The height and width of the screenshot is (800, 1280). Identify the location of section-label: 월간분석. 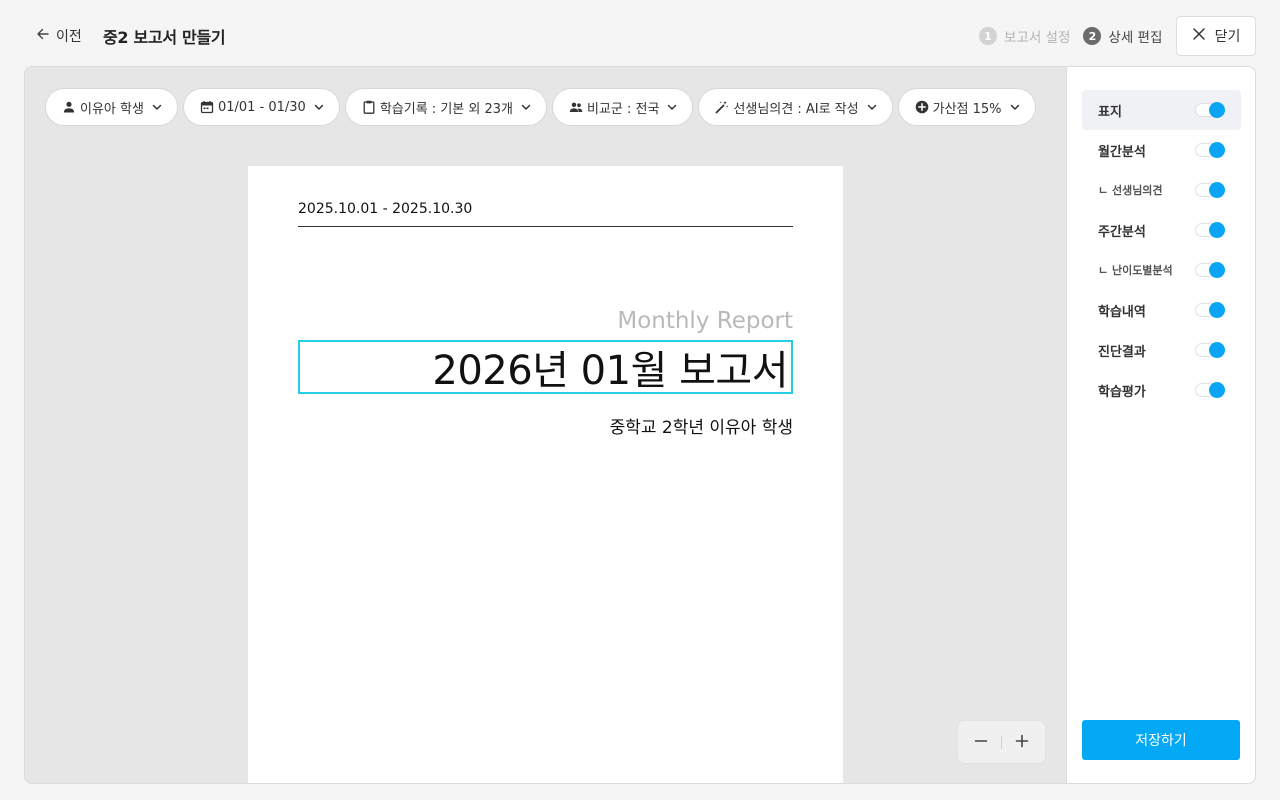
(1122, 152).